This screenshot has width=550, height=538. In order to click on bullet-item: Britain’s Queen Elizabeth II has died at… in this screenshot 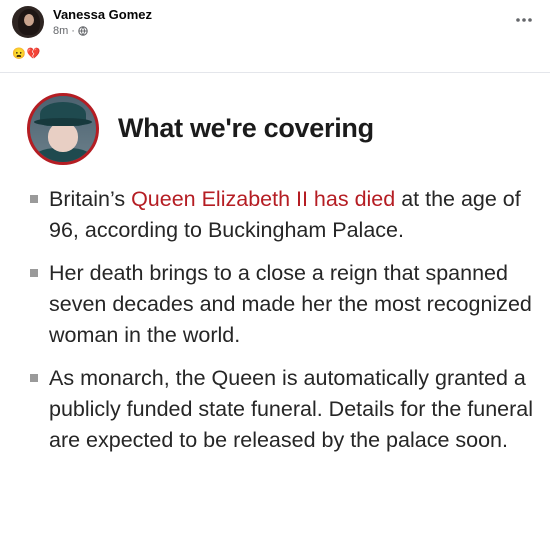, I will do `click(282, 215)`.